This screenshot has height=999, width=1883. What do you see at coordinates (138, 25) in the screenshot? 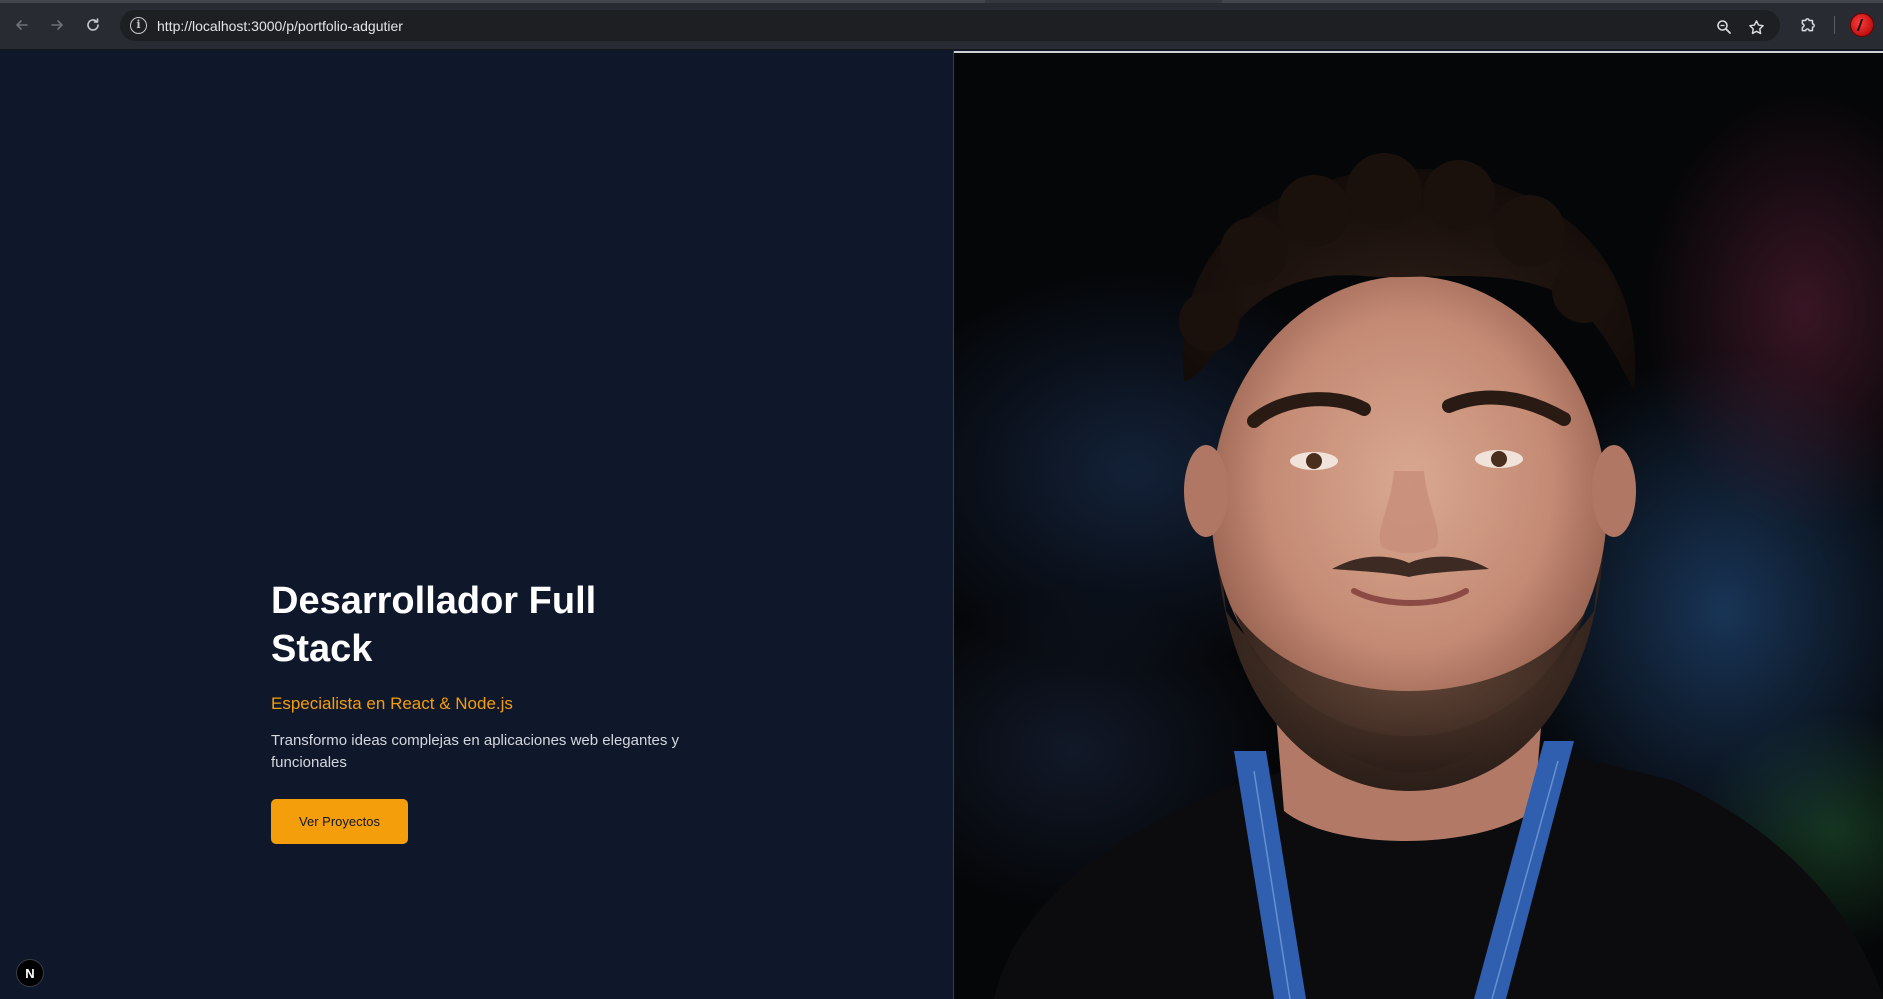
I see `info-icon: i` at bounding box center [138, 25].